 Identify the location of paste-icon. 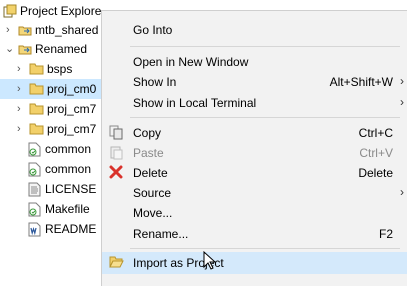
(116, 154).